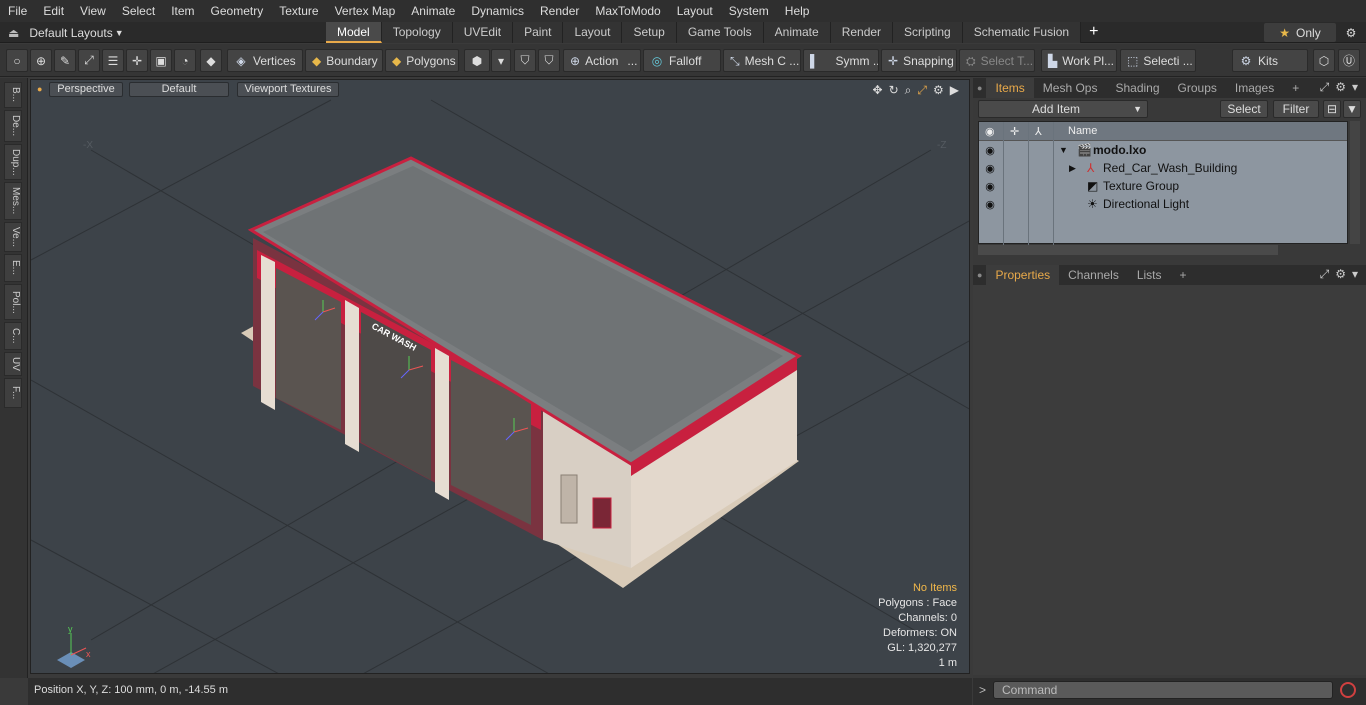 The height and width of the screenshot is (705, 1366). What do you see at coordinates (908, 90) in the screenshot?
I see `zoom-icon: ⌕` at bounding box center [908, 90].